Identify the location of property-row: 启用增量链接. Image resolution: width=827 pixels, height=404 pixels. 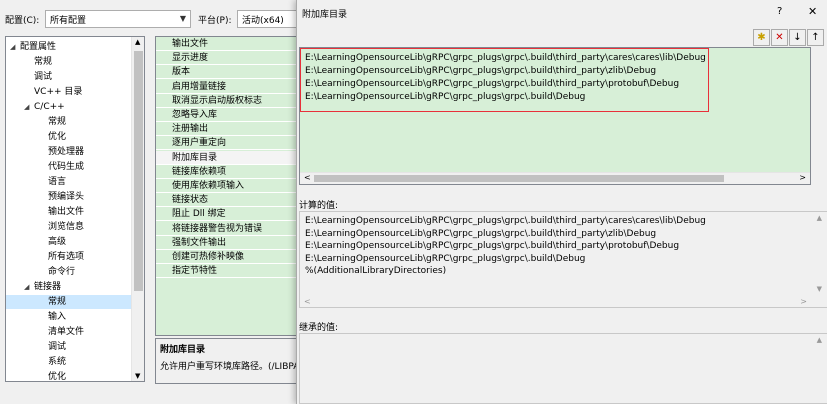
(227, 87).